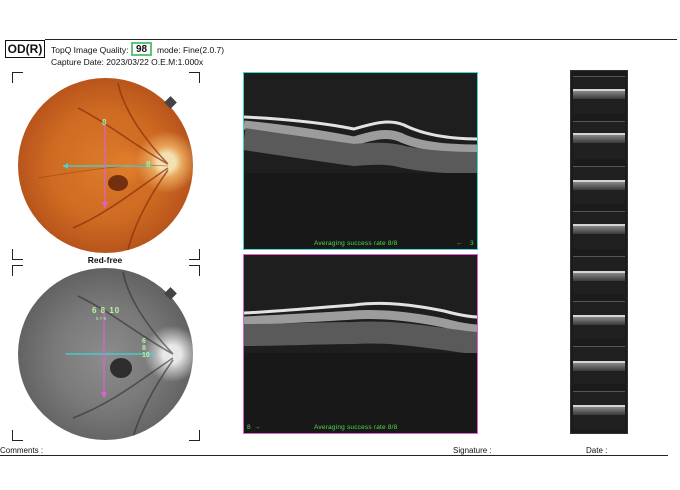  Describe the element at coordinates (191, 50) in the screenshot. I see `mode-text: mode: Fine(2.0.7)` at that location.